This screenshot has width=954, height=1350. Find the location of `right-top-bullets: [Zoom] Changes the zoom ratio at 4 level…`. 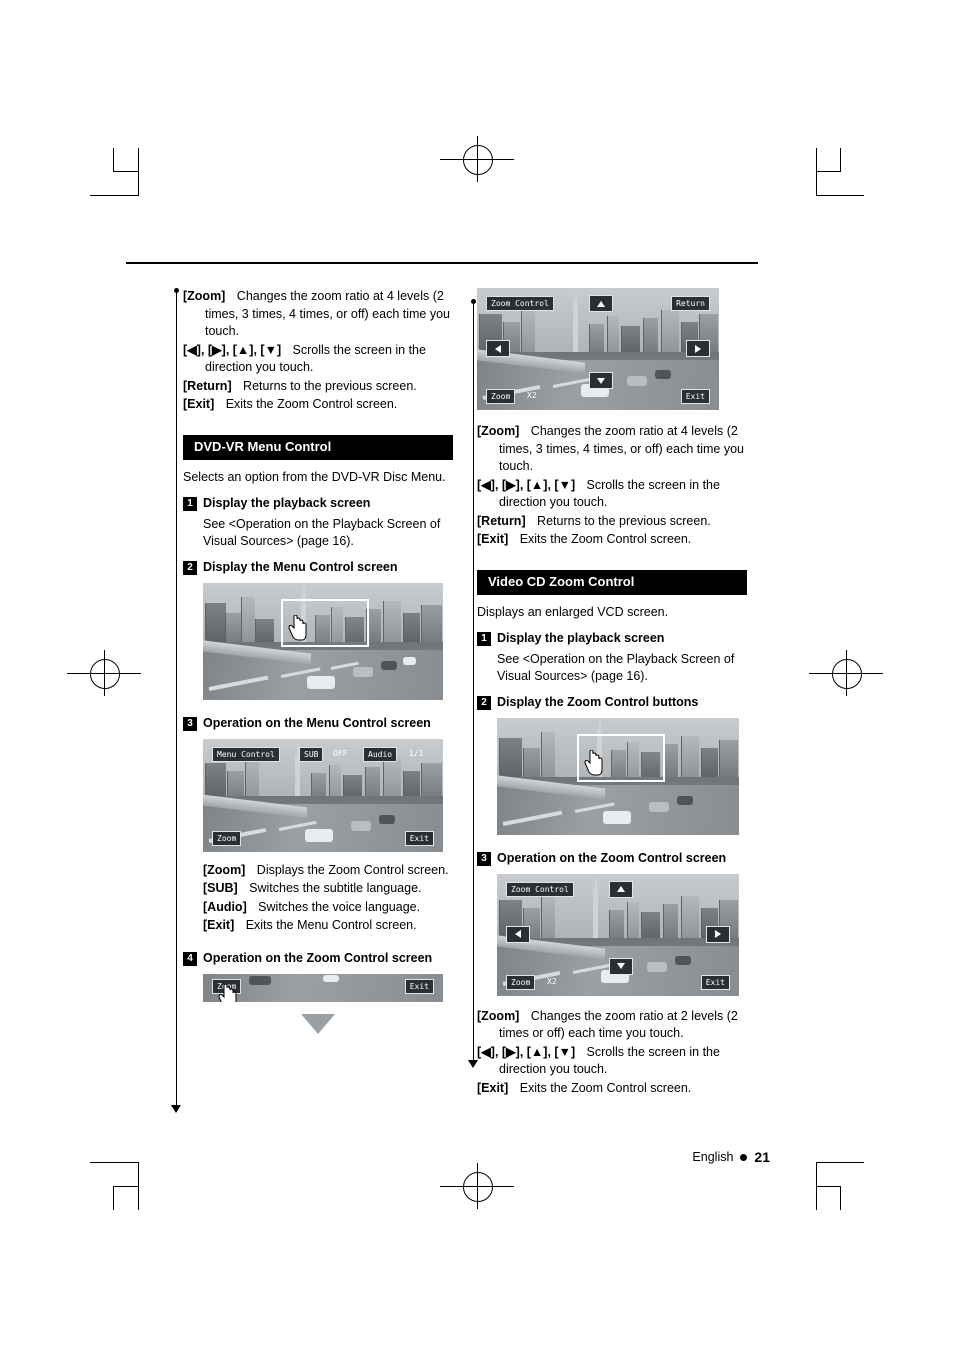

right-top-bullets: [Zoom] Changes the zoom ratio at 4 level… is located at coordinates (612, 486).